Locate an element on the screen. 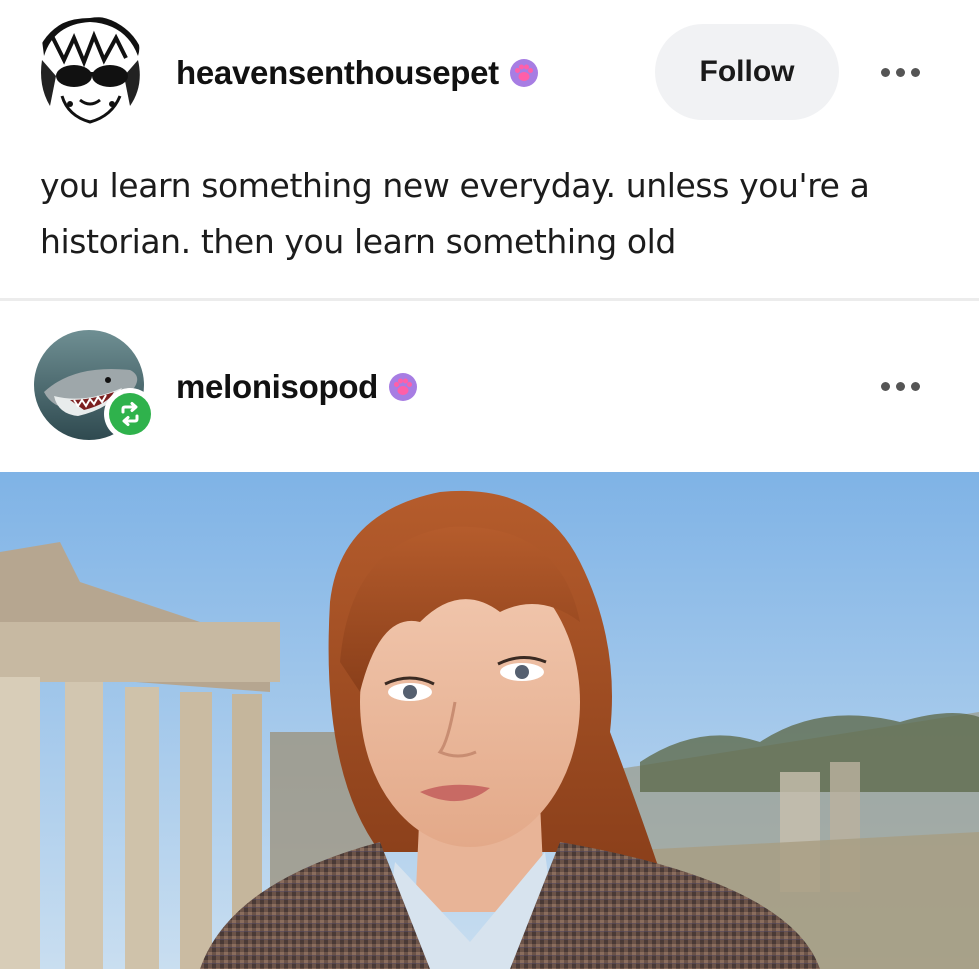 The height and width of the screenshot is (969, 979). post-more-options-button is located at coordinates (900, 72).